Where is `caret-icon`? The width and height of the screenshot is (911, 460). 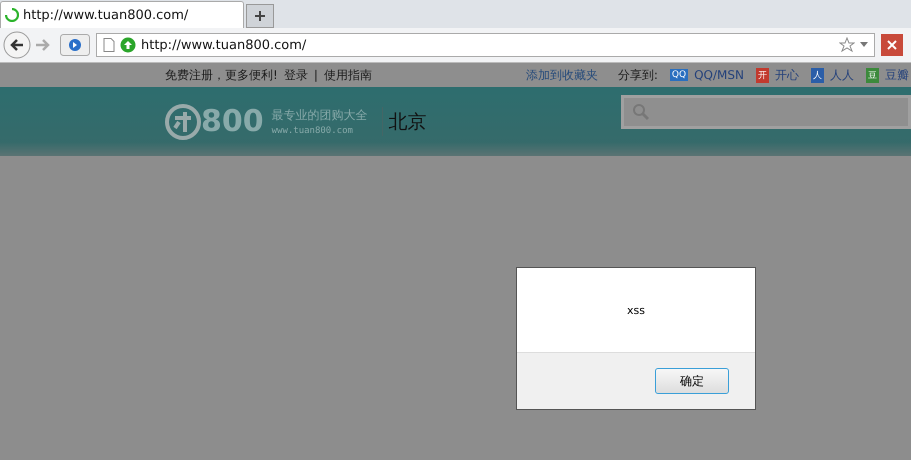
caret-icon is located at coordinates (864, 45).